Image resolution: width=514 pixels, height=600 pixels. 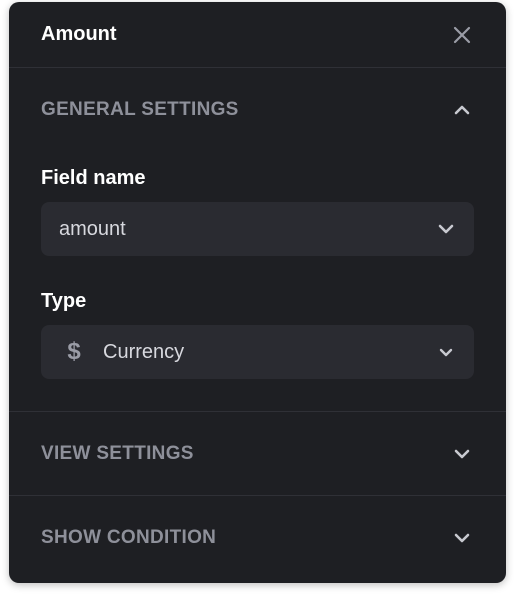 What do you see at coordinates (64, 301) in the screenshot?
I see `type-label: Type` at bounding box center [64, 301].